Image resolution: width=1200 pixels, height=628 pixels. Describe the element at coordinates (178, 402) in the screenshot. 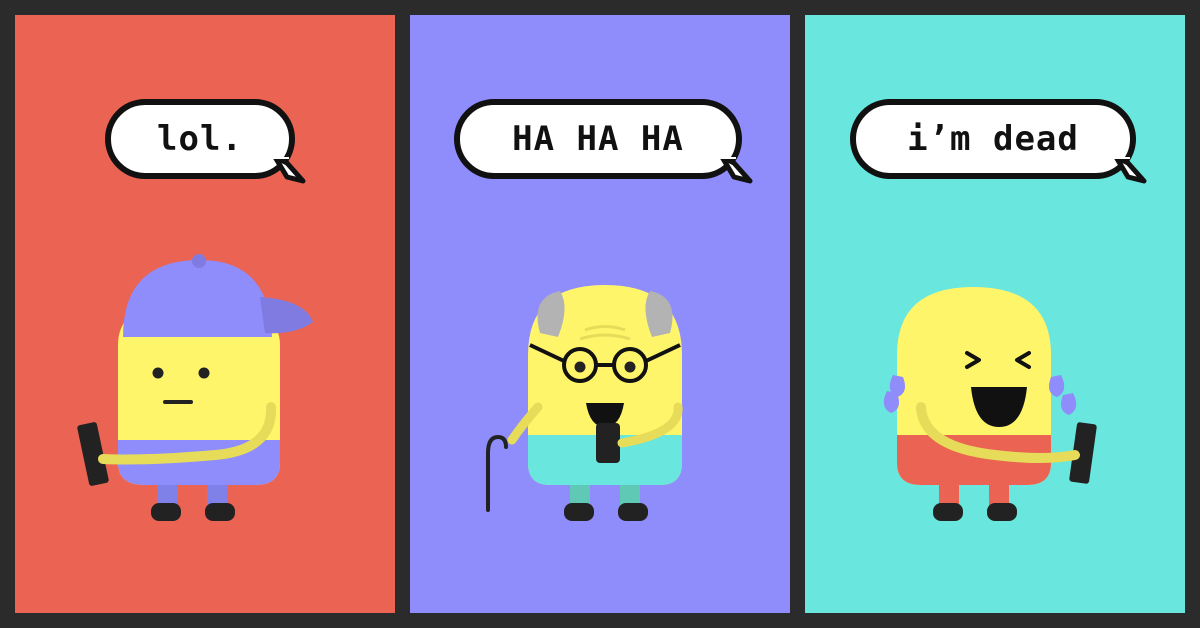

I see `mouth` at that location.